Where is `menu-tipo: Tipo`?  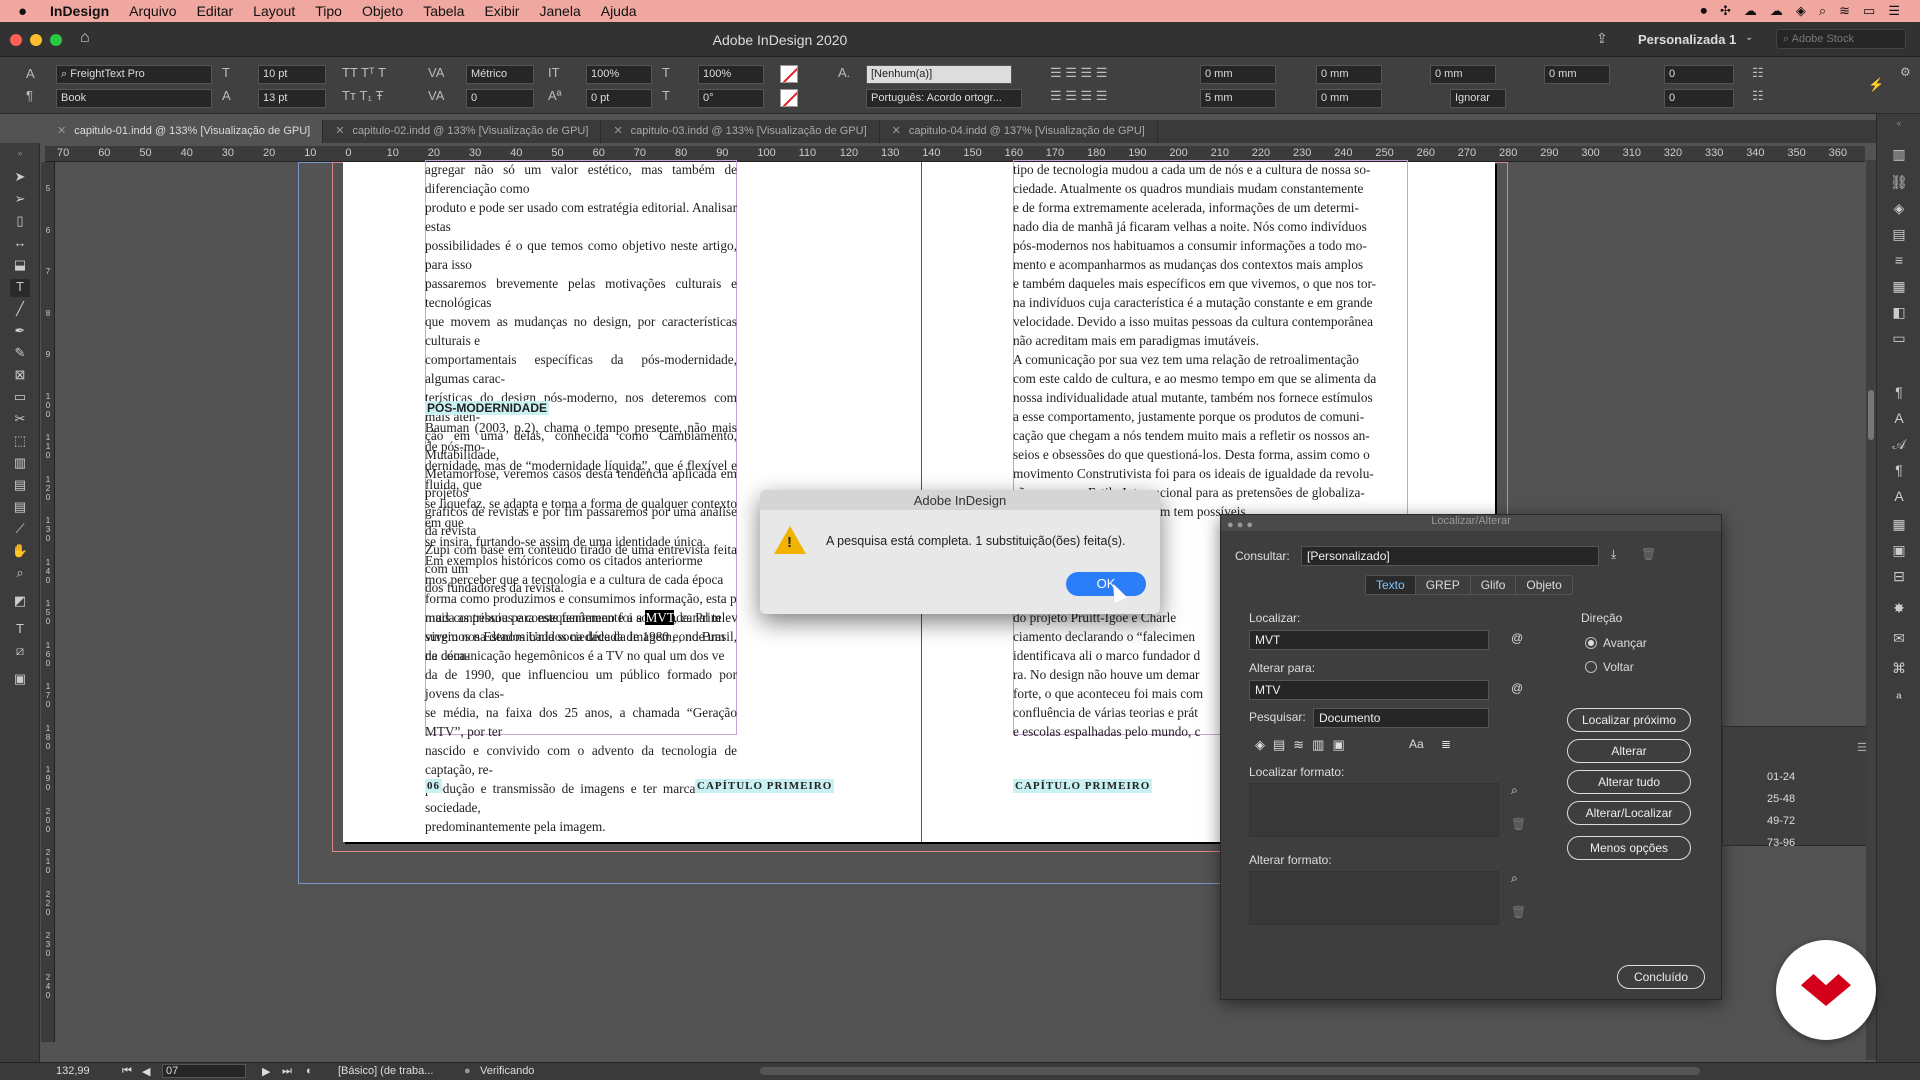 menu-tipo: Tipo is located at coordinates (328, 11).